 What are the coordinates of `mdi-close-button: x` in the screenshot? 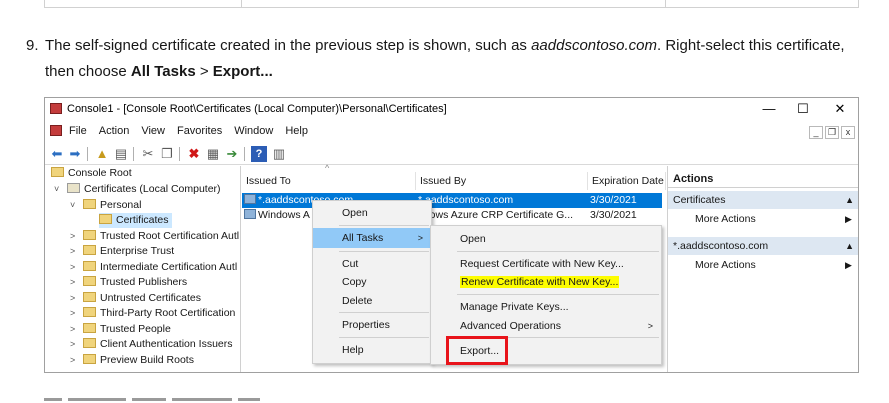 It's located at (848, 132).